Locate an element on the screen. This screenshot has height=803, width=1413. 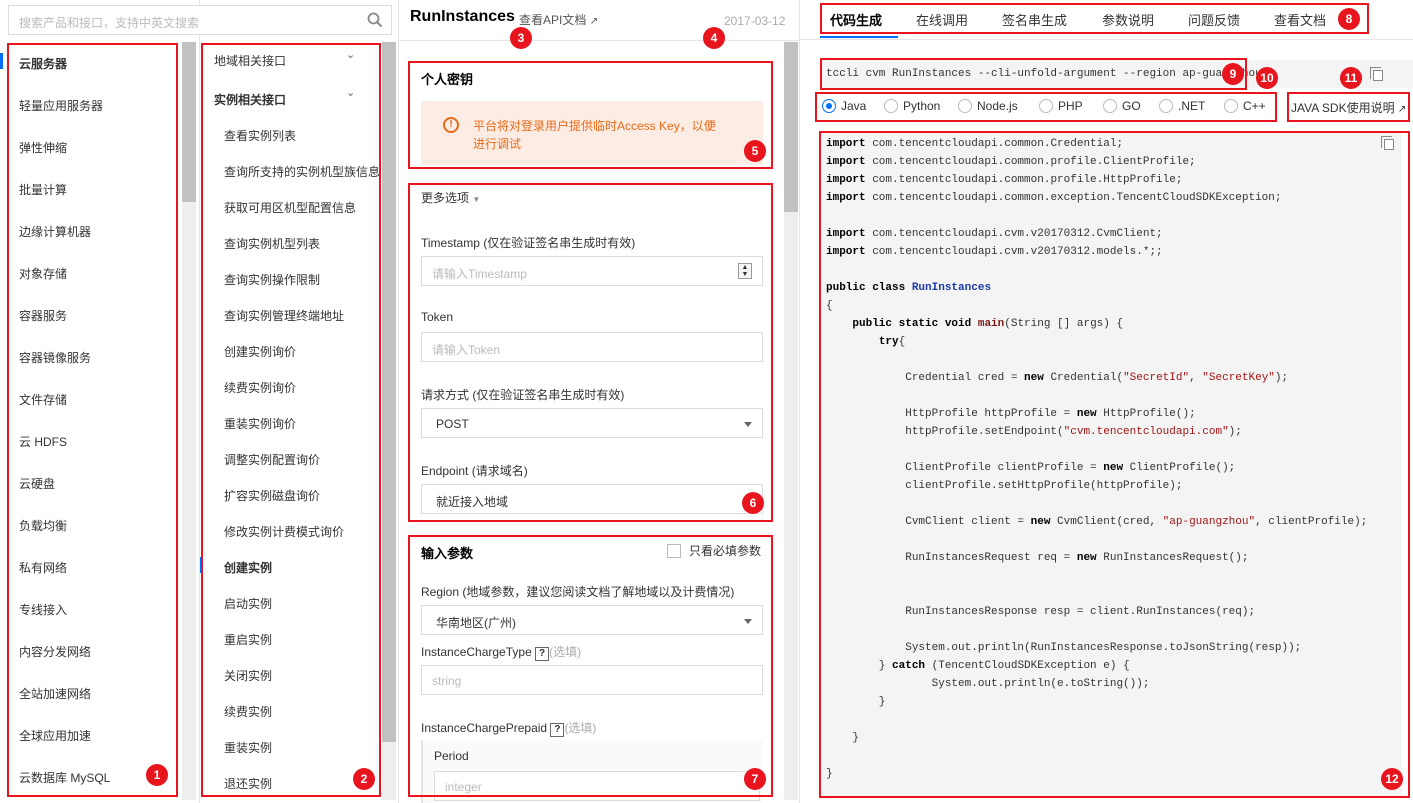
period-input: integer is located at coordinates (597, 786).